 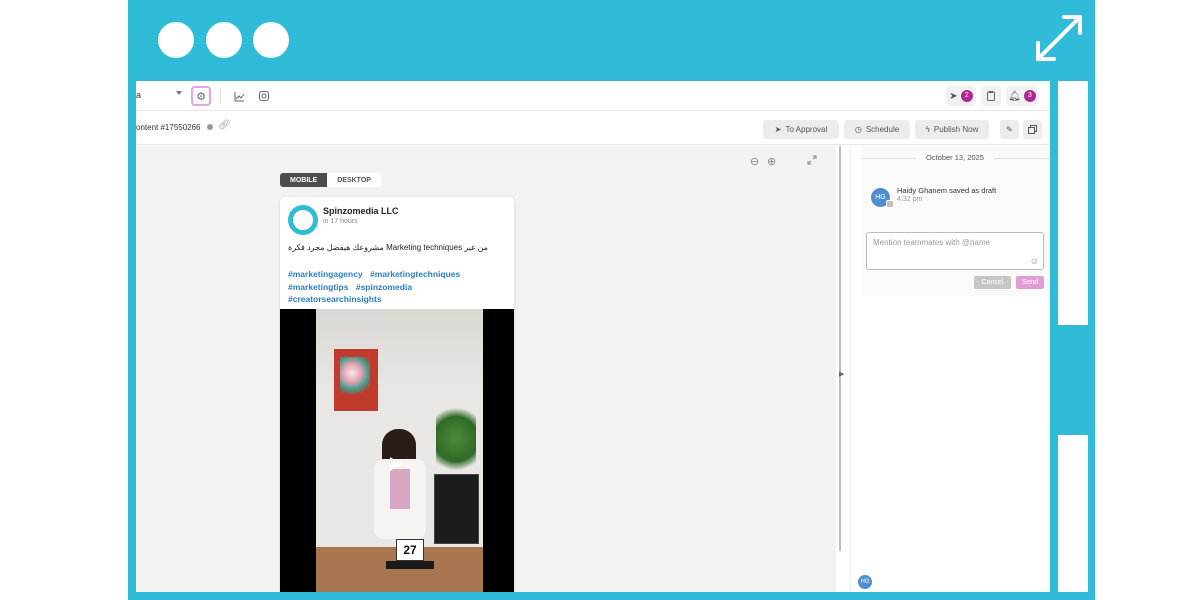 What do you see at coordinates (593, 96) in the screenshot?
I see `top-toolbar: a ⚙ ➤ 2 🔔︎ 3` at bounding box center [593, 96].